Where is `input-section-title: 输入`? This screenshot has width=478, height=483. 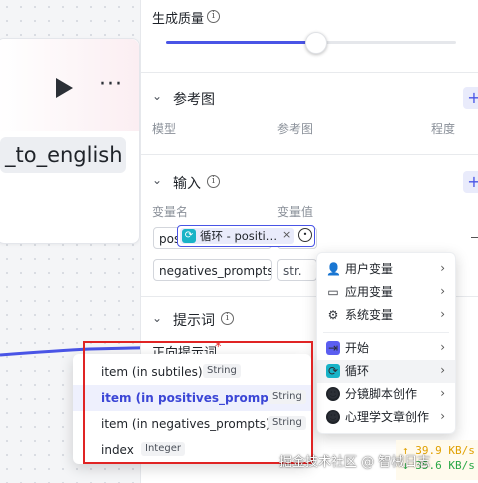
input-section-title: 输入 is located at coordinates (187, 184).